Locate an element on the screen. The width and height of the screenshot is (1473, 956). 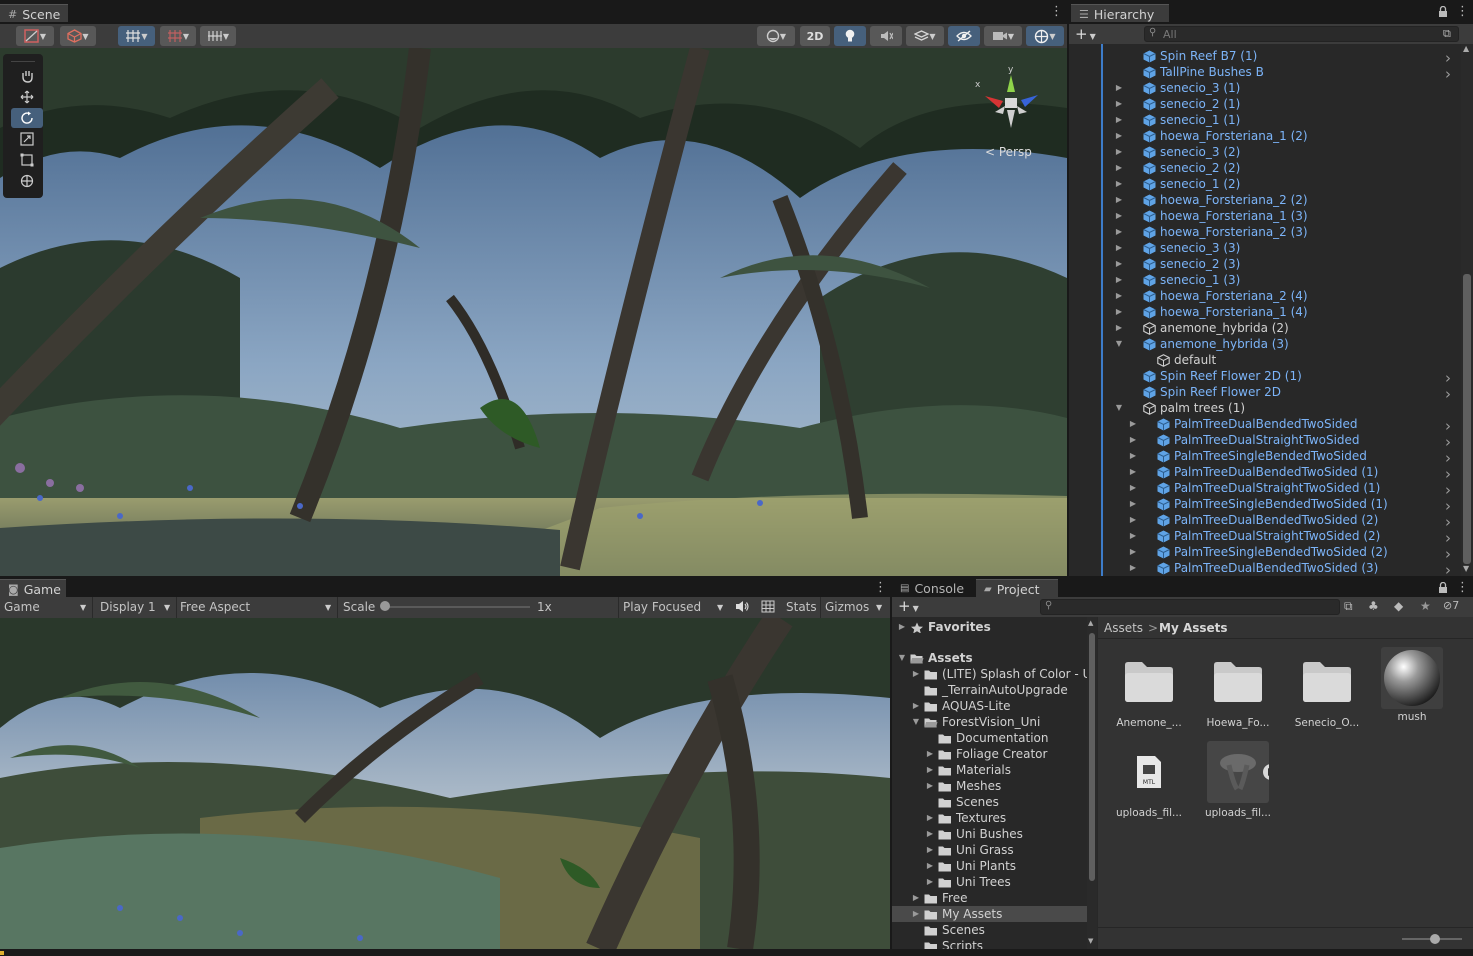
projection-toggle: < Persp is located at coordinates (1008, 152).